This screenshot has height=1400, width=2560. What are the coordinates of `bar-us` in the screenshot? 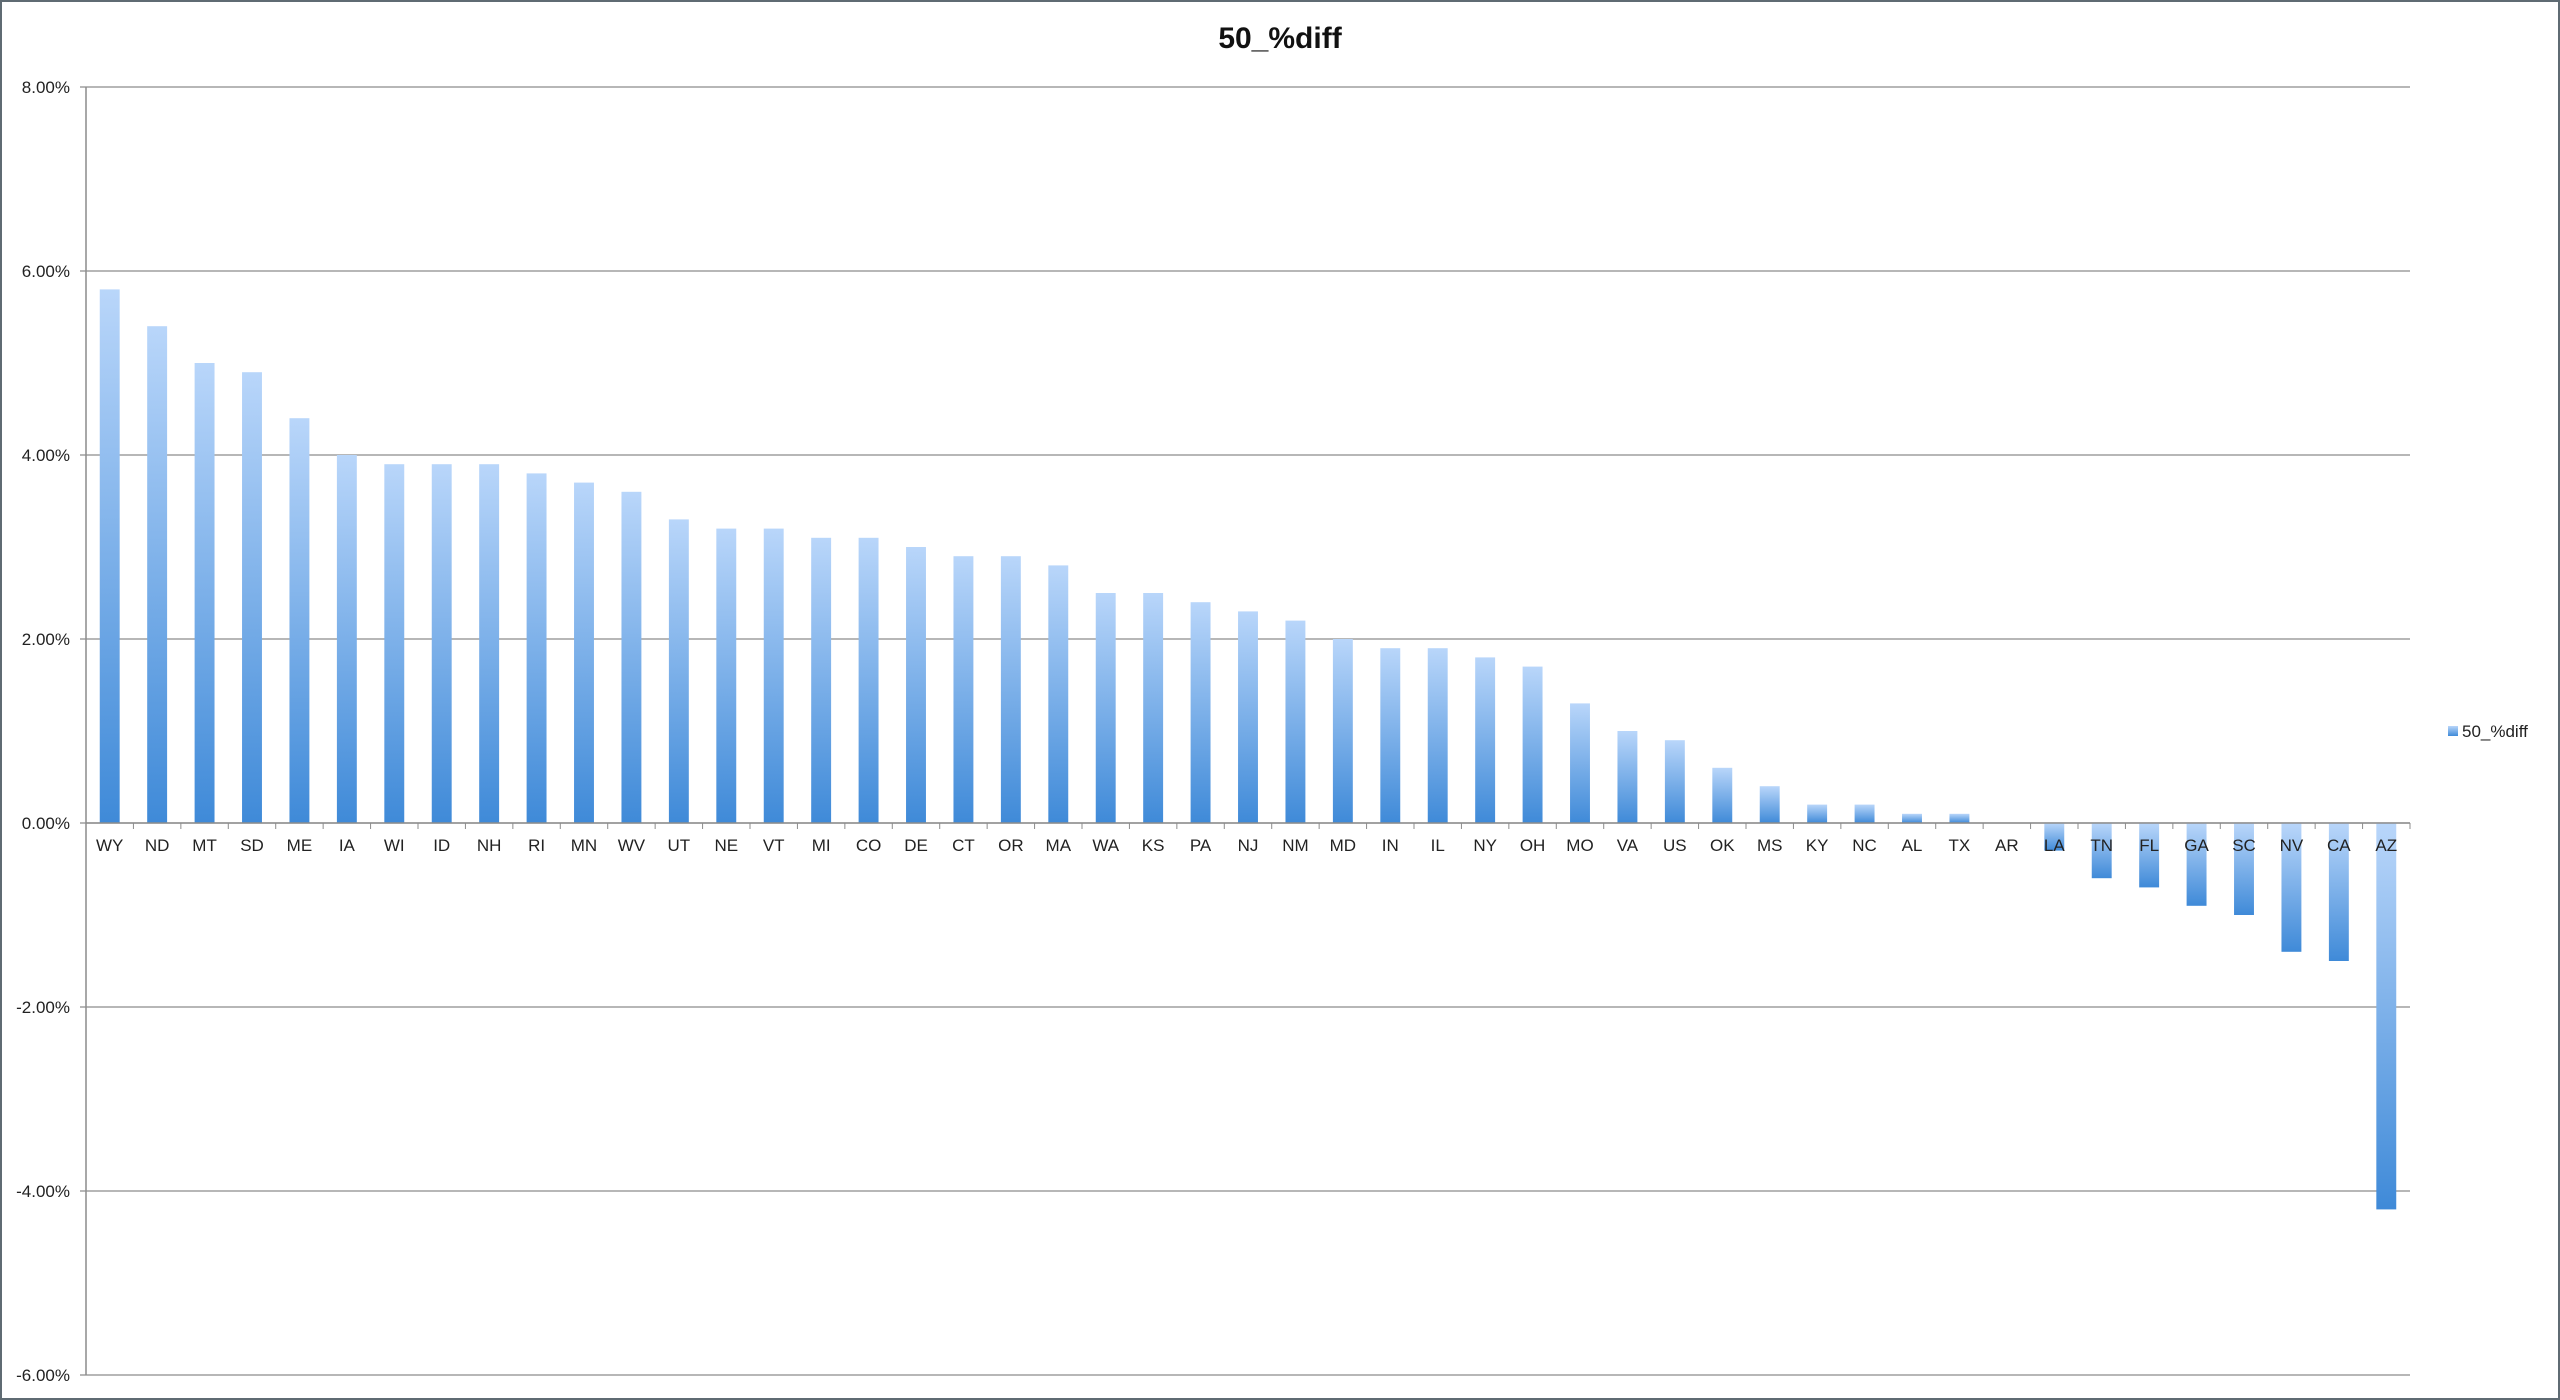 It's located at (1674, 781).